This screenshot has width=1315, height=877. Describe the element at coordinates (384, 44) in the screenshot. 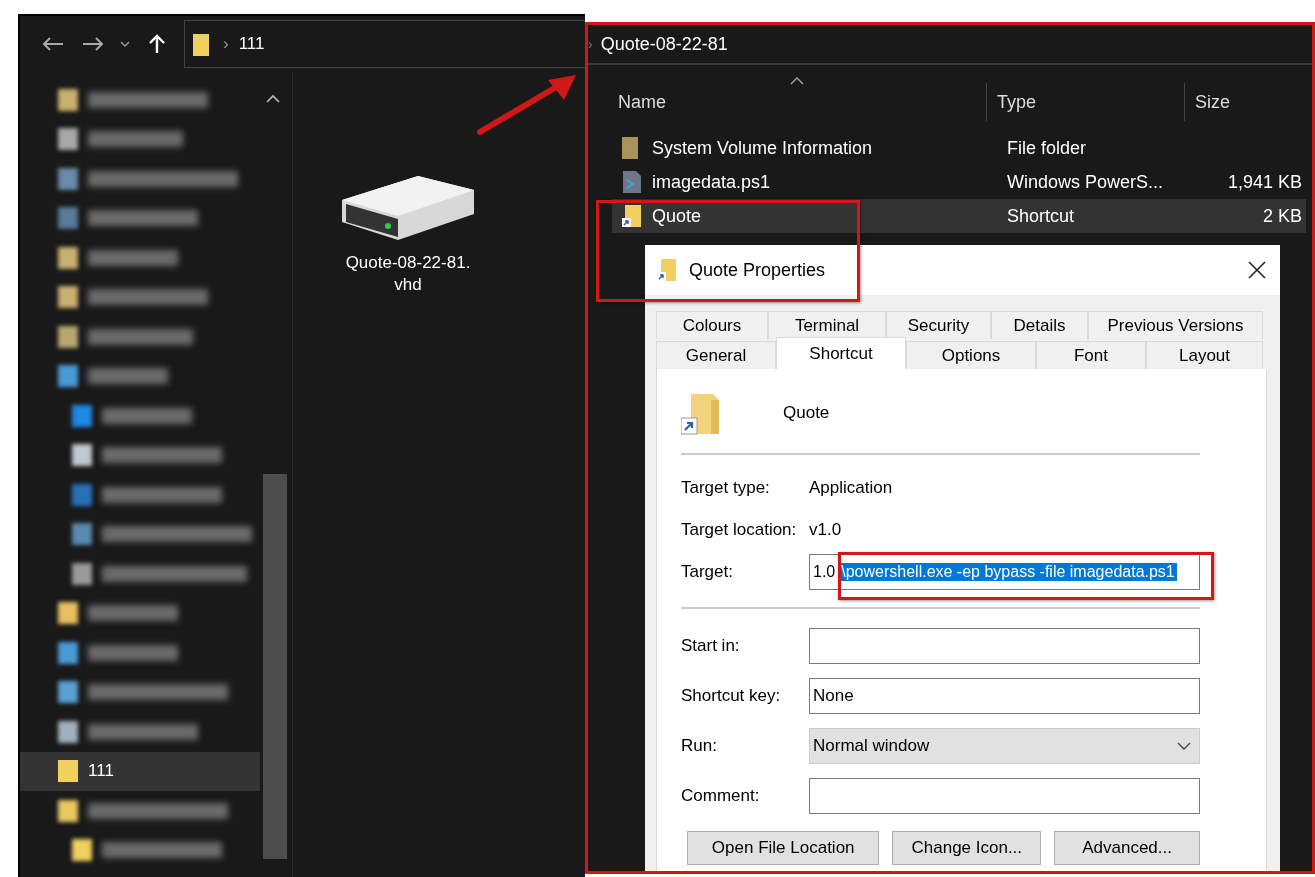

I see `address-bar: › 111` at that location.